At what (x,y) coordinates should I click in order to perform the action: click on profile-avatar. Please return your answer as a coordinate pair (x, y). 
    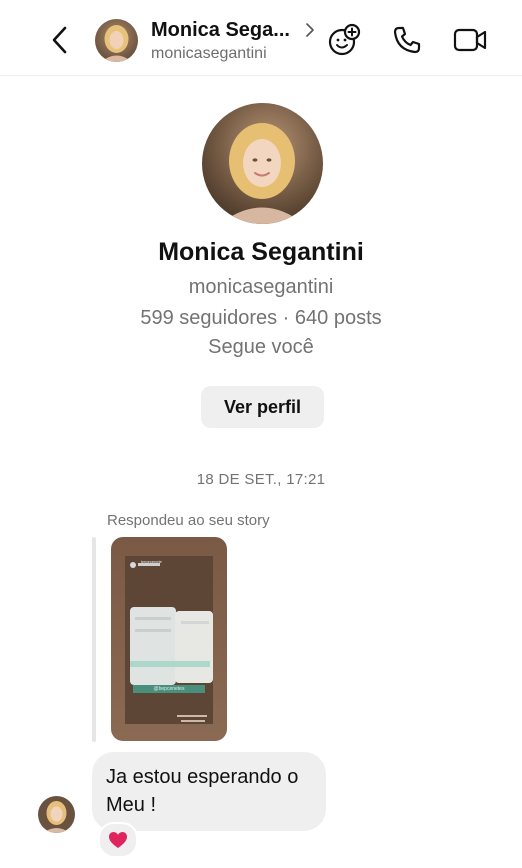
    Looking at the image, I should click on (262, 163).